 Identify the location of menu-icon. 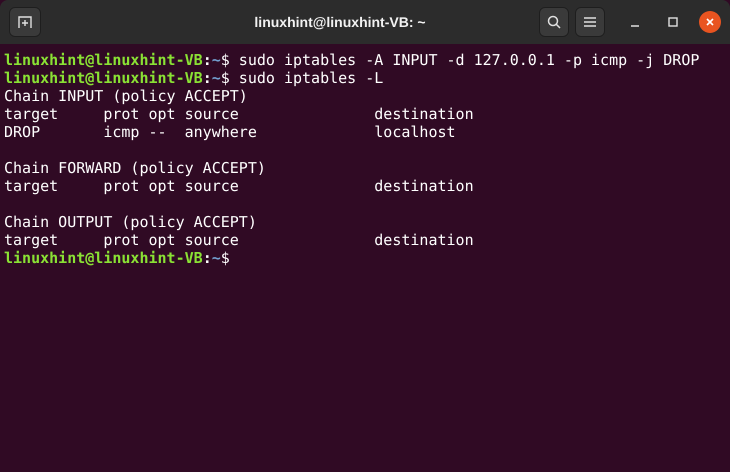
(590, 22).